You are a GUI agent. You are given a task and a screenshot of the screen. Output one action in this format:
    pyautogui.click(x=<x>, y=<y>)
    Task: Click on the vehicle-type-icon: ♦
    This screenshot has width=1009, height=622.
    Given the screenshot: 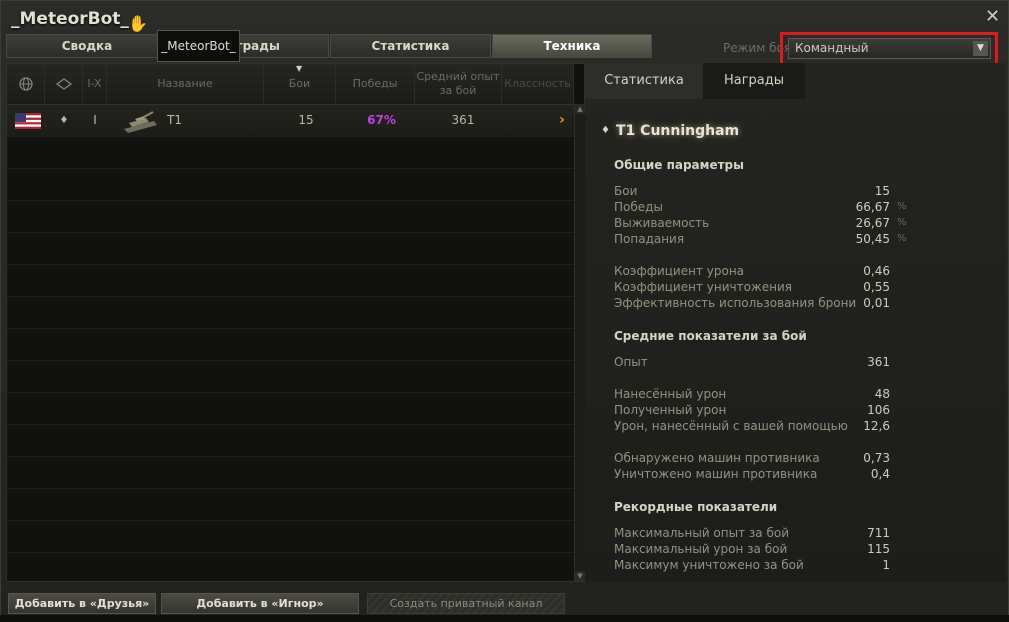 What is the action you would take?
    pyautogui.click(x=605, y=130)
    